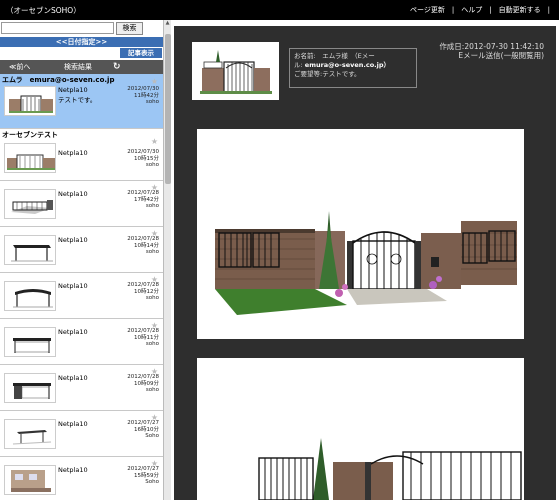  I want to click on list-item-meta: 2012/07/27 16時10分 Soho, so click(143, 429).